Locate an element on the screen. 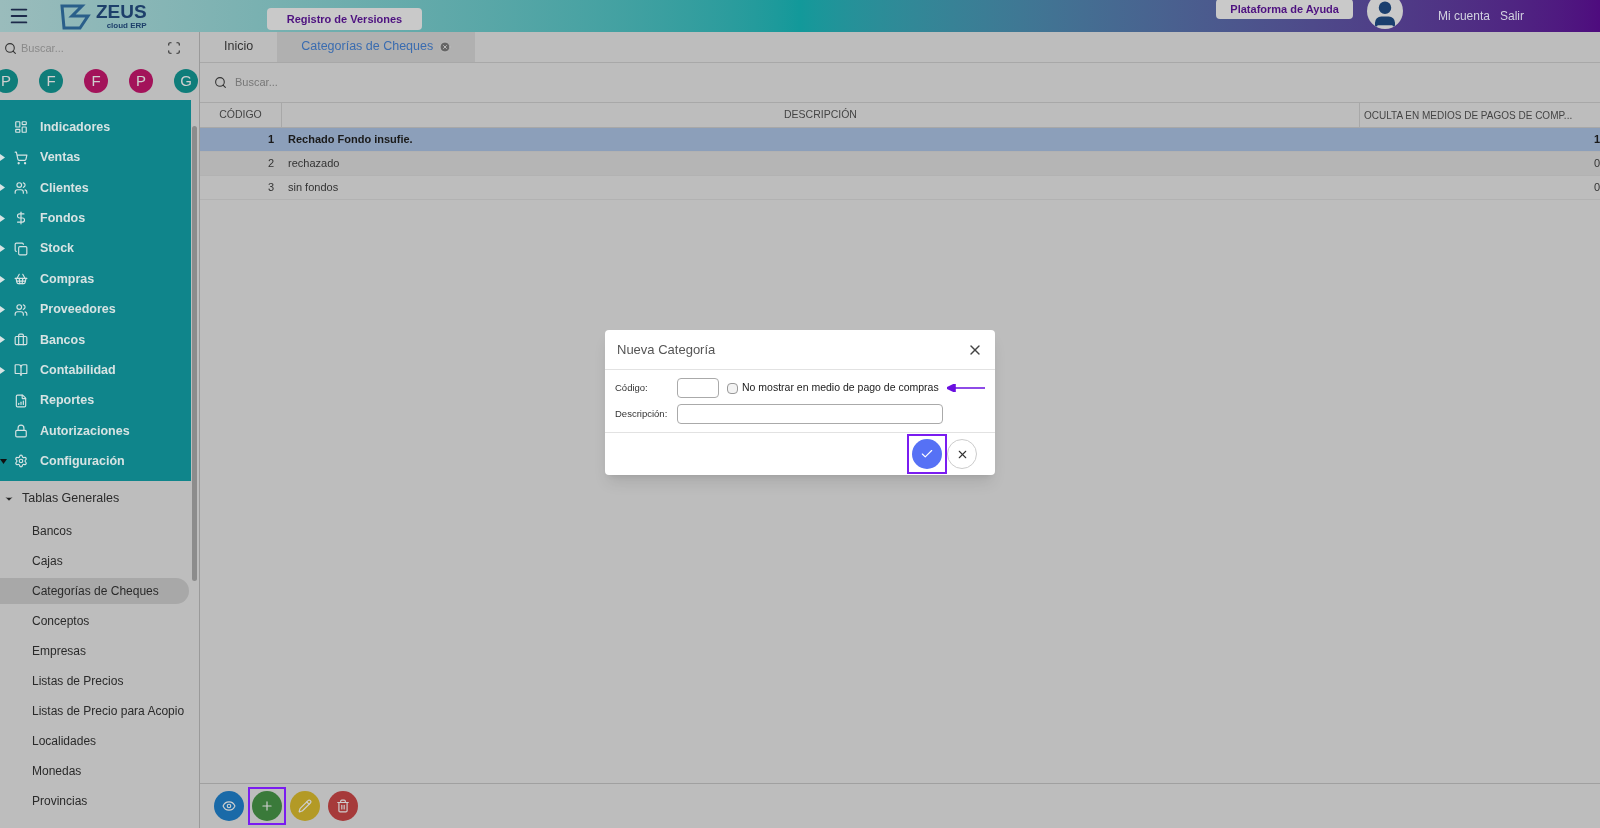 The width and height of the screenshot is (1600, 828). table-cell-text: Rechado Fondo insufie. is located at coordinates (350, 140).